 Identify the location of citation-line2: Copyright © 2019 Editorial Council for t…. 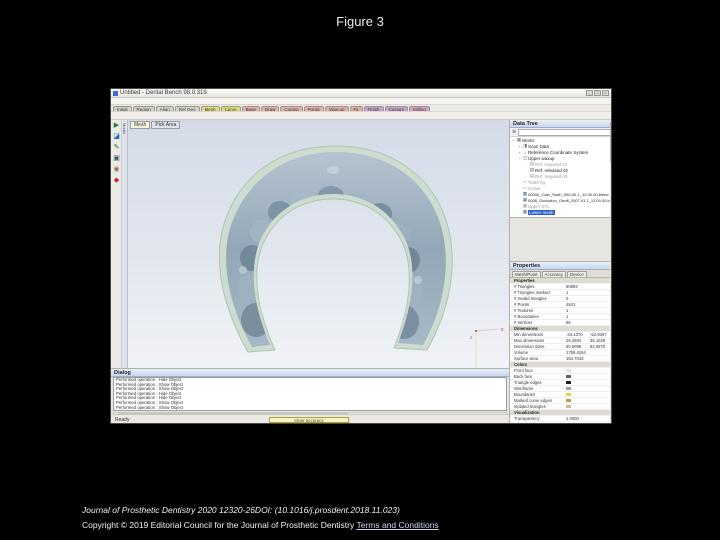
(382, 525).